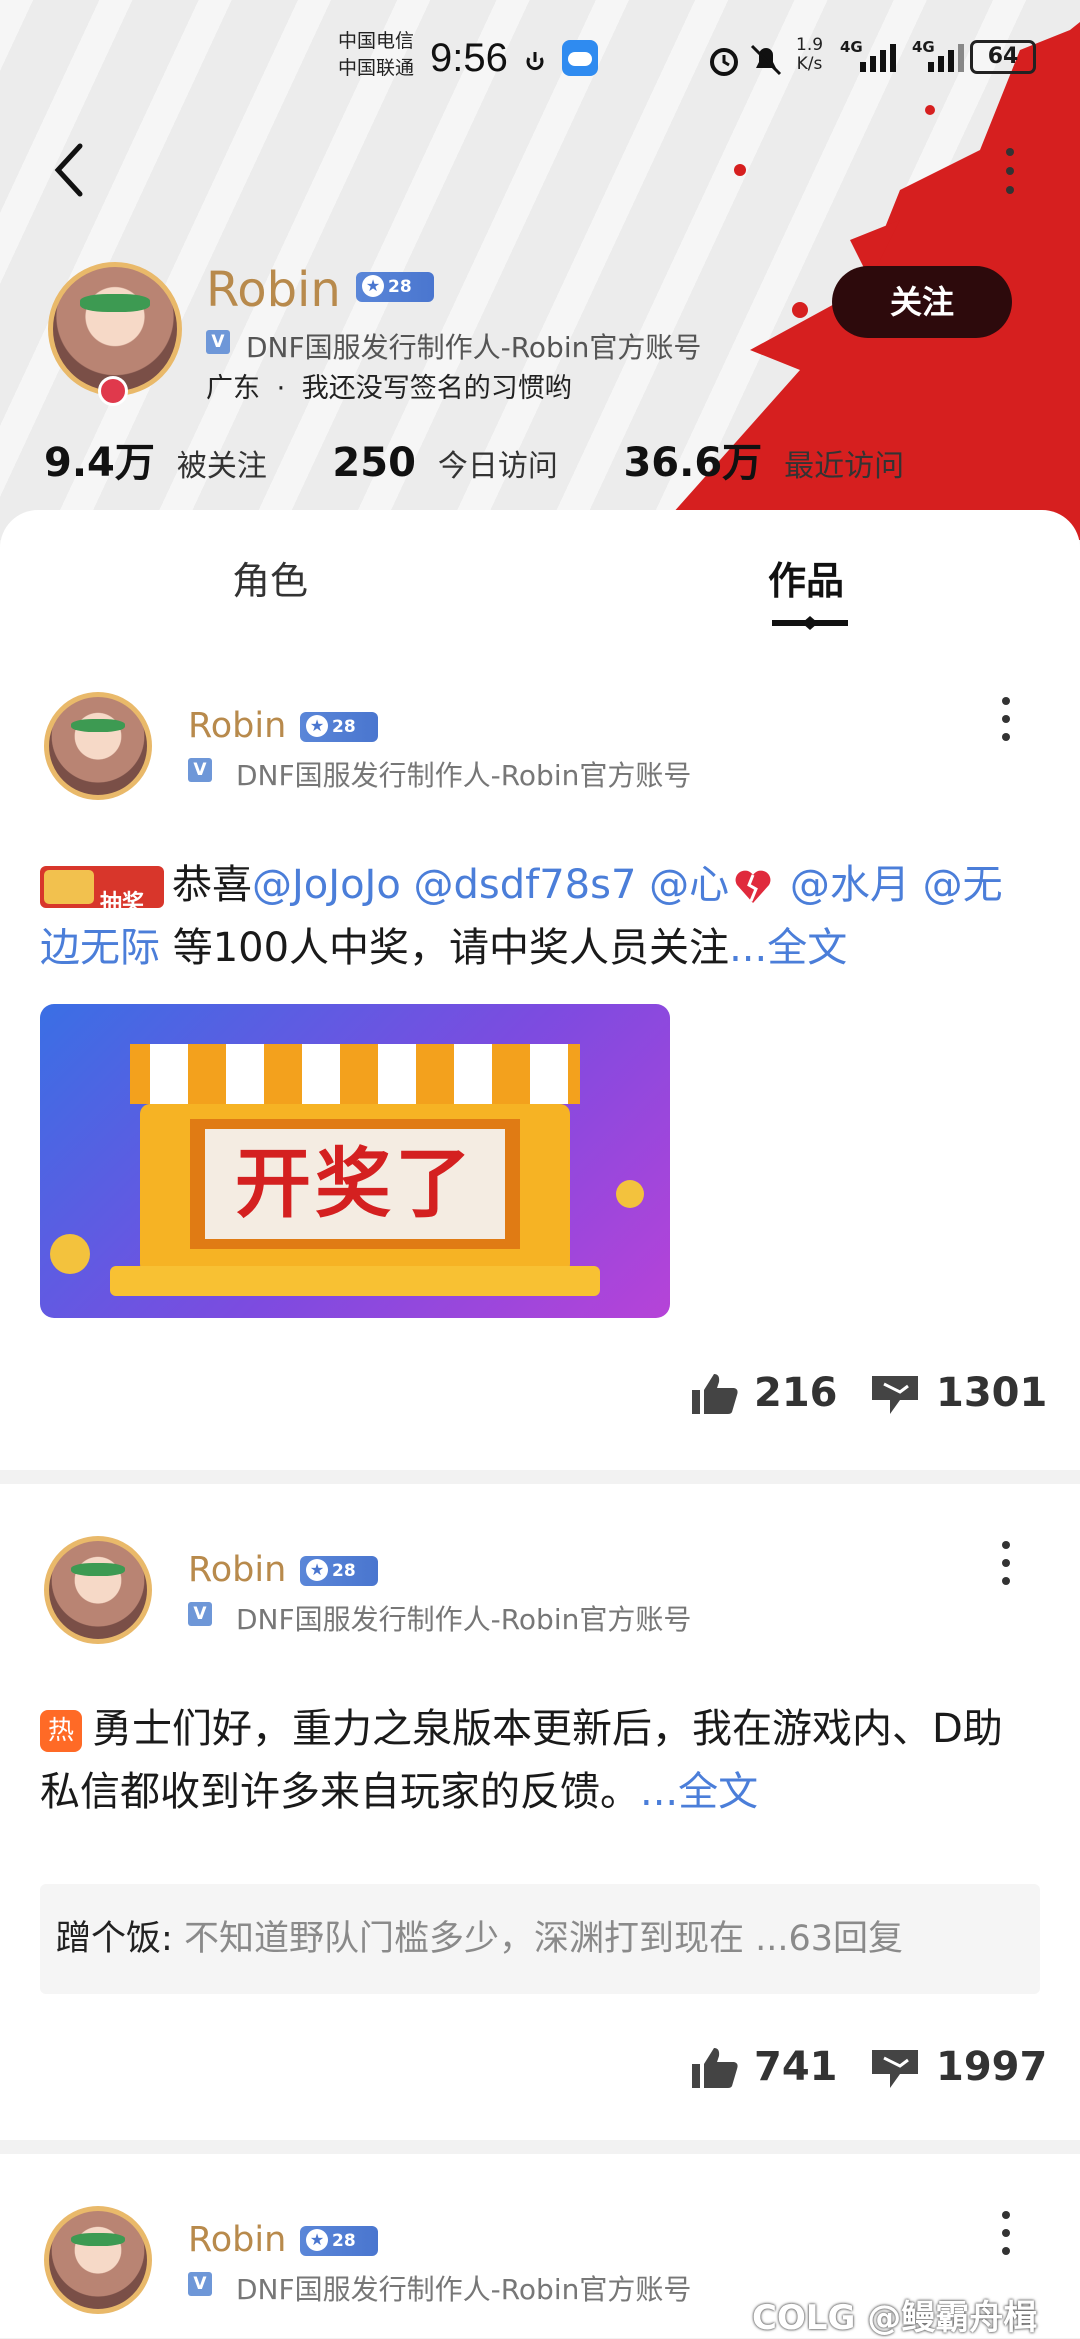 This screenshot has height=2339, width=1080. I want to click on comment-text: 不知道野队门槛多少，深渊打到现在 ...63回复, so click(543, 1939).